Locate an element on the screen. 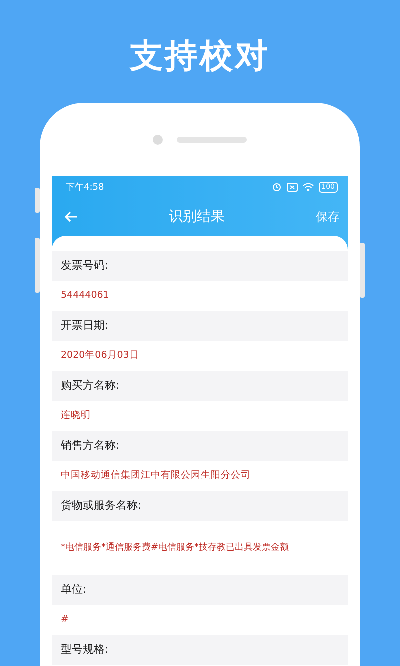 This screenshot has height=666, width=400. field-value: # is located at coordinates (65, 620).